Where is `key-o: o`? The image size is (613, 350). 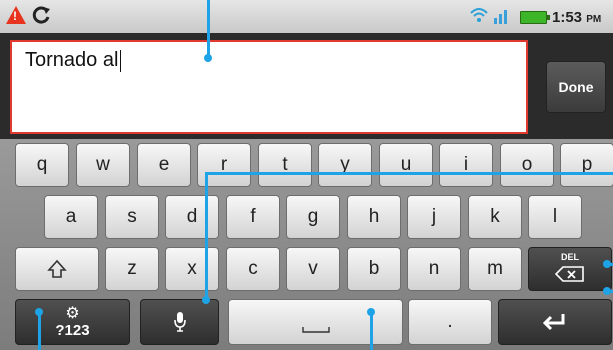 key-o: o is located at coordinates (527, 165).